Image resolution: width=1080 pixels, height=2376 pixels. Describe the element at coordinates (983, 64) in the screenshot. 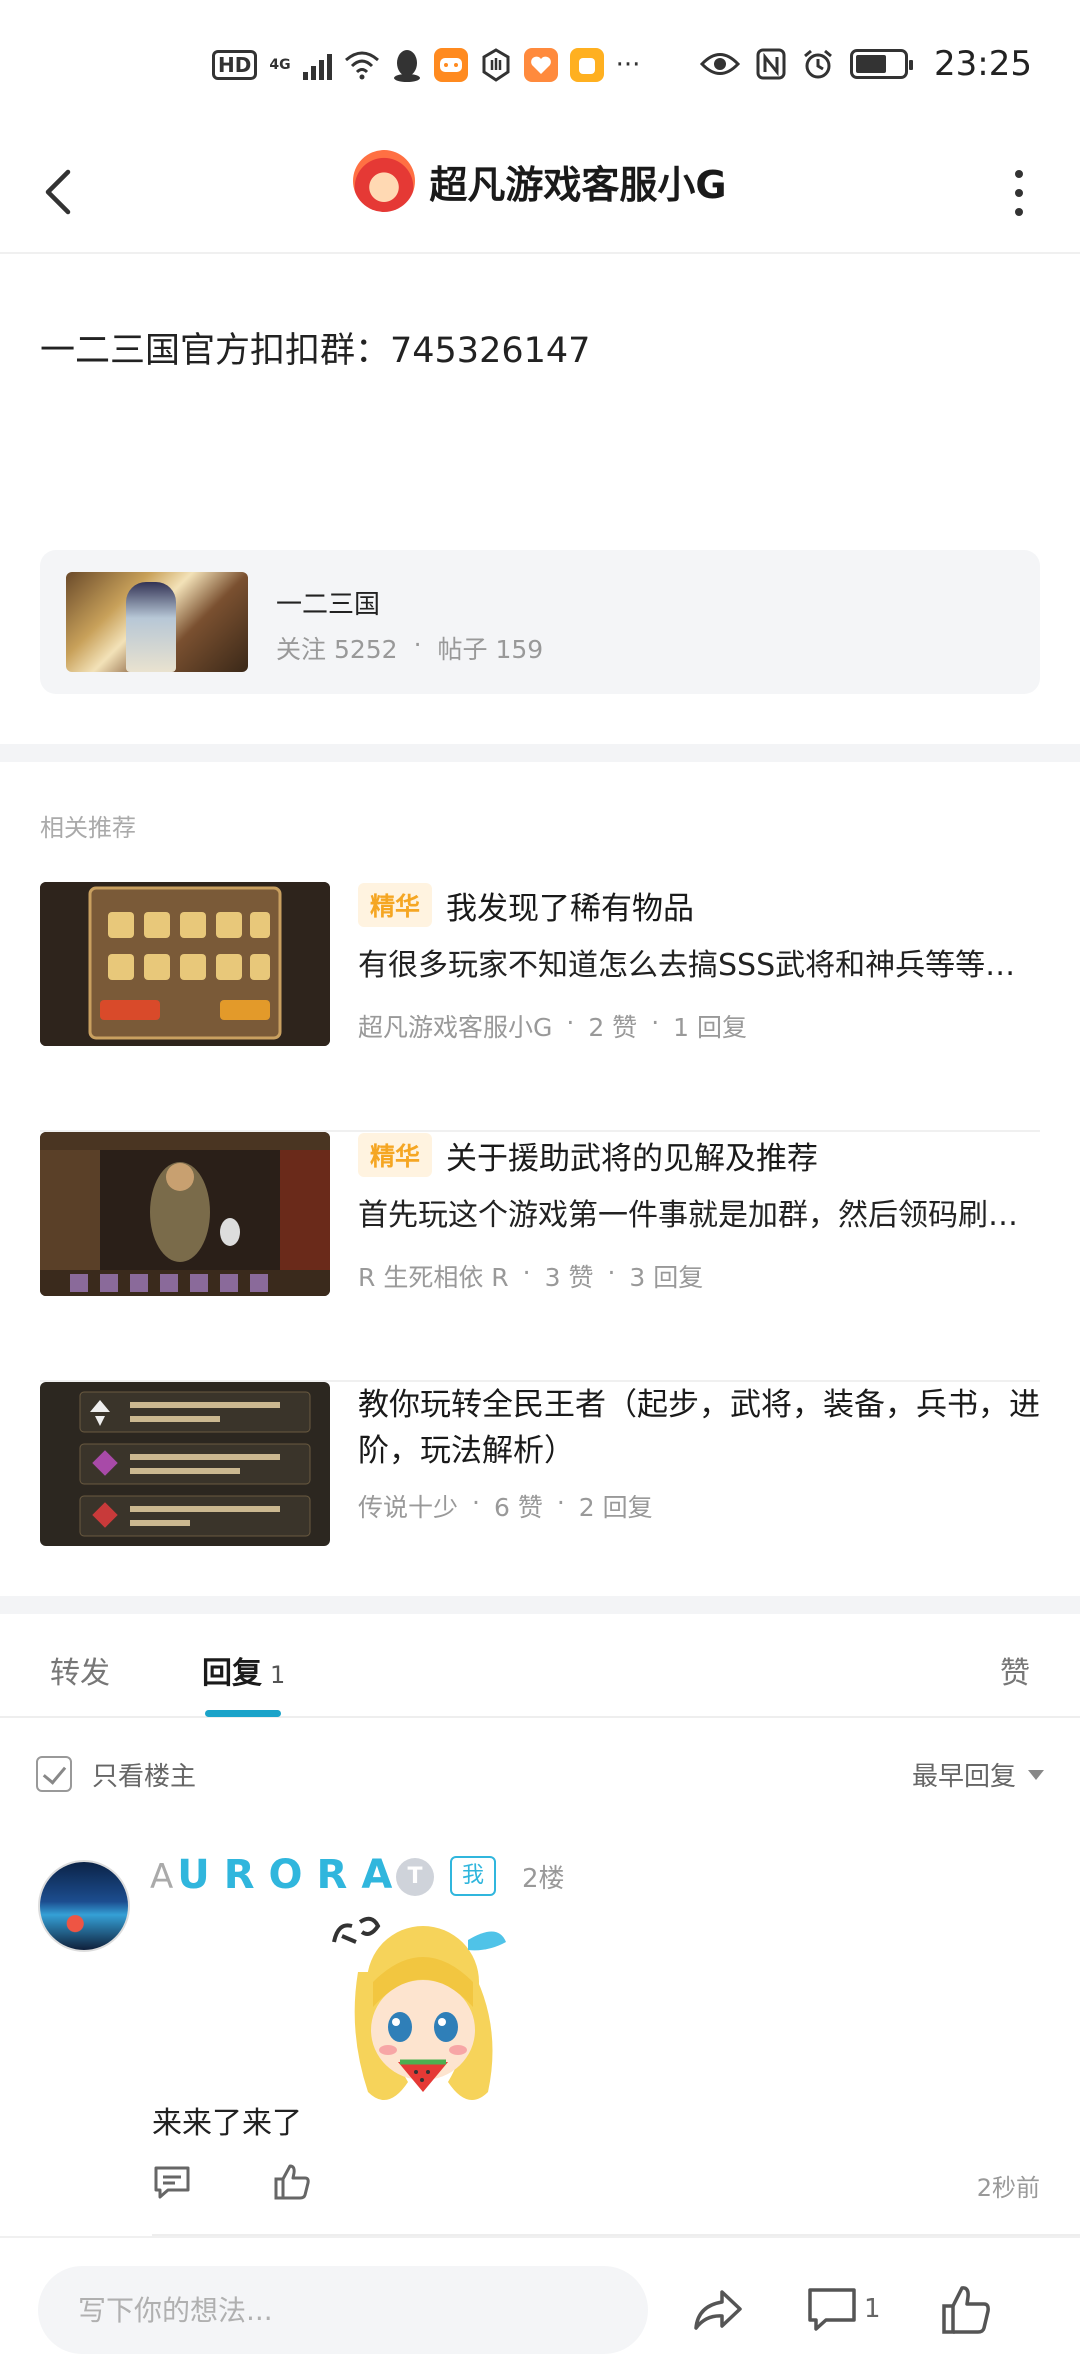

I see `clock: 23:25` at that location.